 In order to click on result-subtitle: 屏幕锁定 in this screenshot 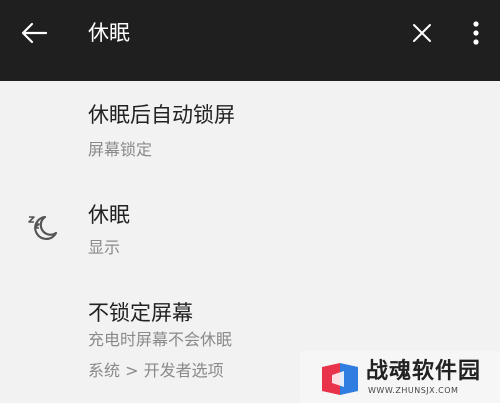, I will do `click(120, 149)`.